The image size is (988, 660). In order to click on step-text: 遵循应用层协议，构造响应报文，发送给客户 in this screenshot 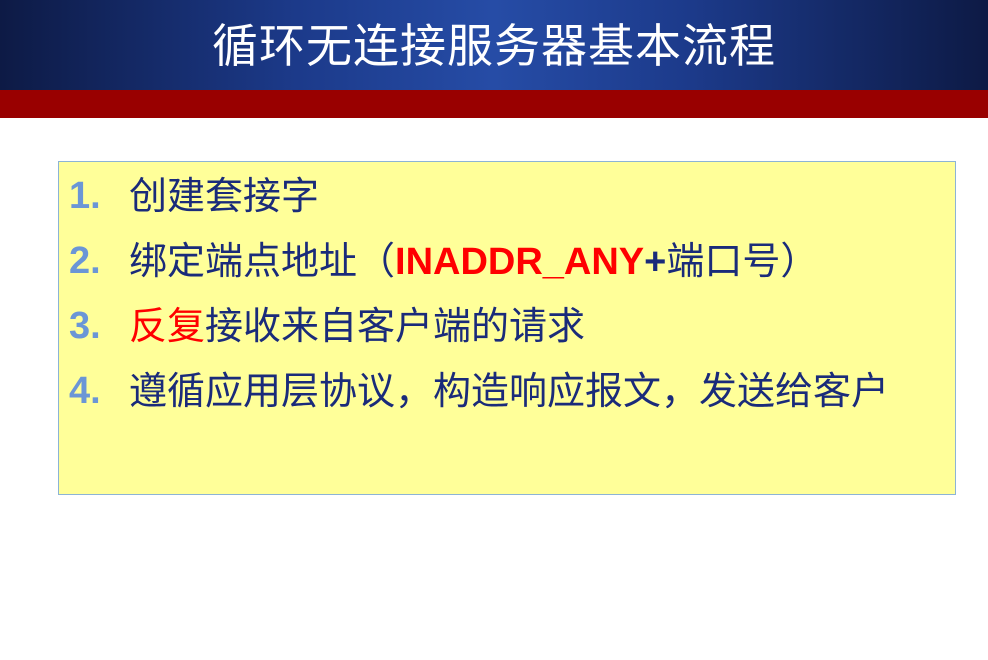, I will do `click(509, 391)`.